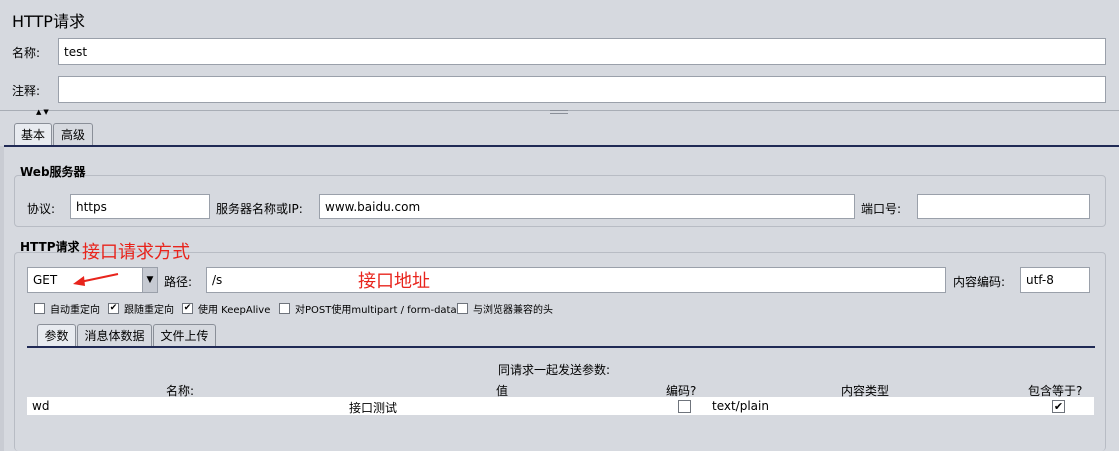 The image size is (1119, 451). What do you see at coordinates (740, 406) in the screenshot?
I see `param-content-type-cell: text/plain` at bounding box center [740, 406].